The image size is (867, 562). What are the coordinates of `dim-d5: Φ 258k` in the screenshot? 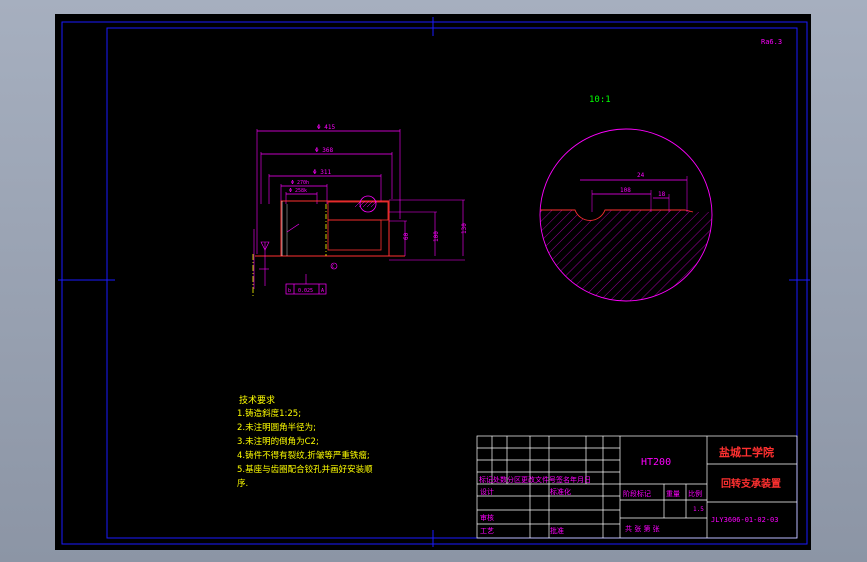 It's located at (298, 191).